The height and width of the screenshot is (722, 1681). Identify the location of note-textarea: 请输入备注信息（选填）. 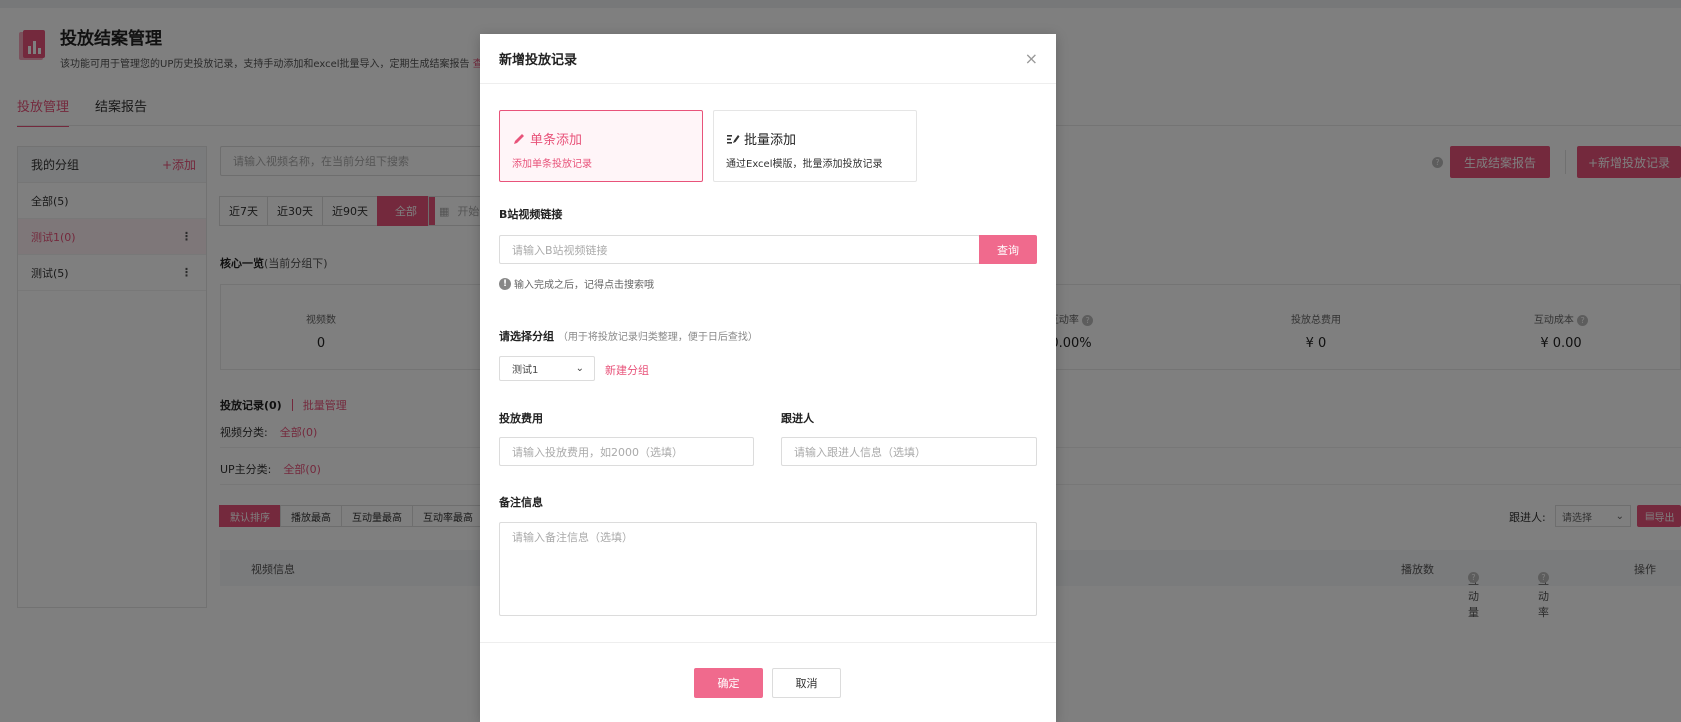
(768, 569).